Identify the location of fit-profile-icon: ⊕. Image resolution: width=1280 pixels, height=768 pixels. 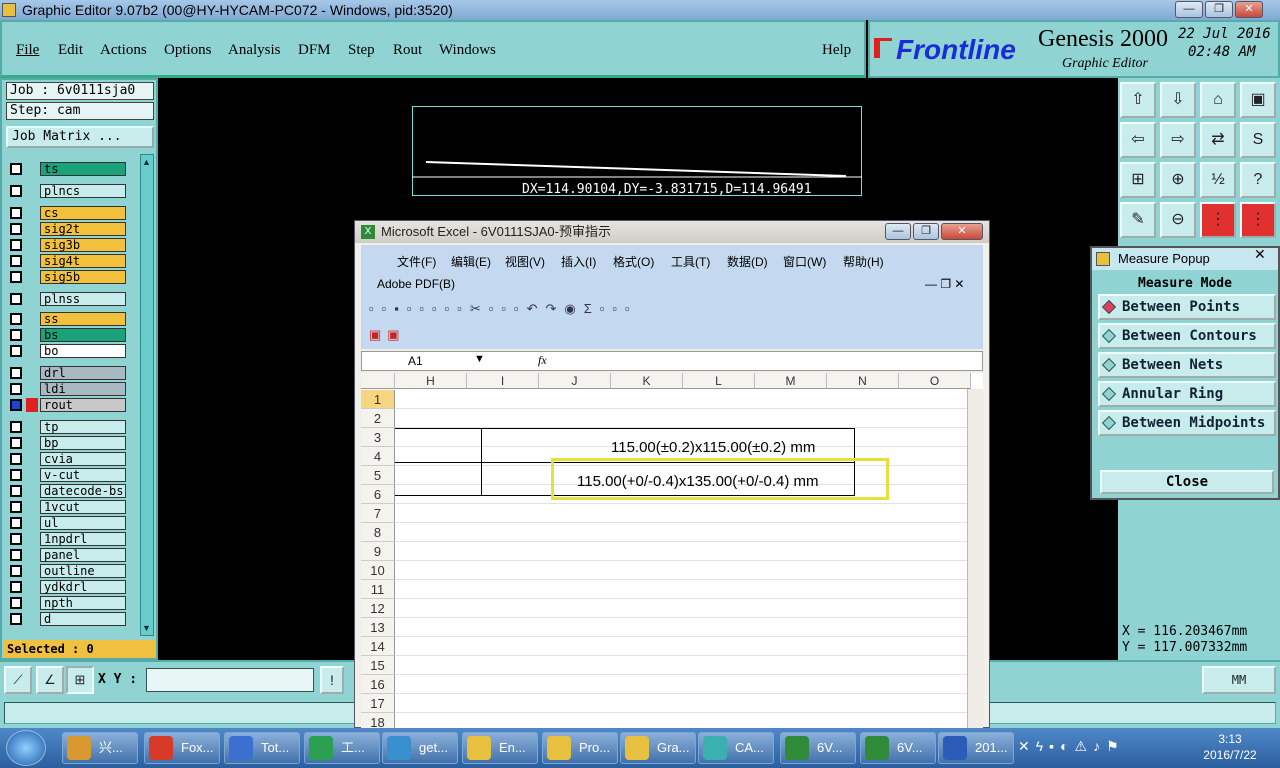
(1178, 180).